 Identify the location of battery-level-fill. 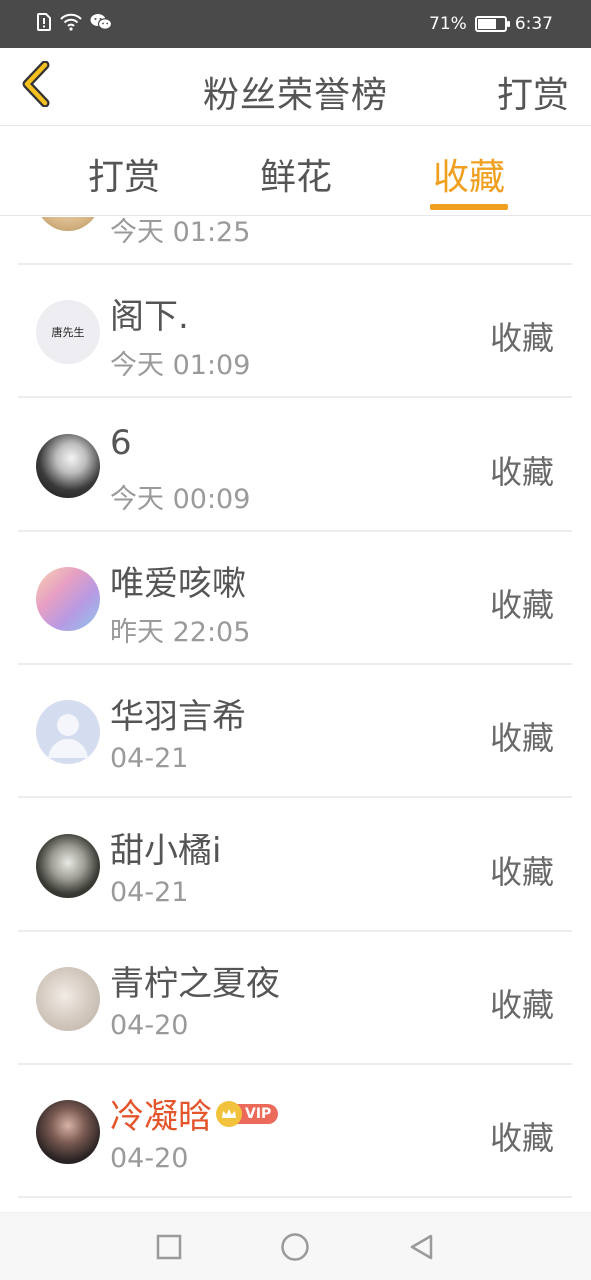
(486, 24).